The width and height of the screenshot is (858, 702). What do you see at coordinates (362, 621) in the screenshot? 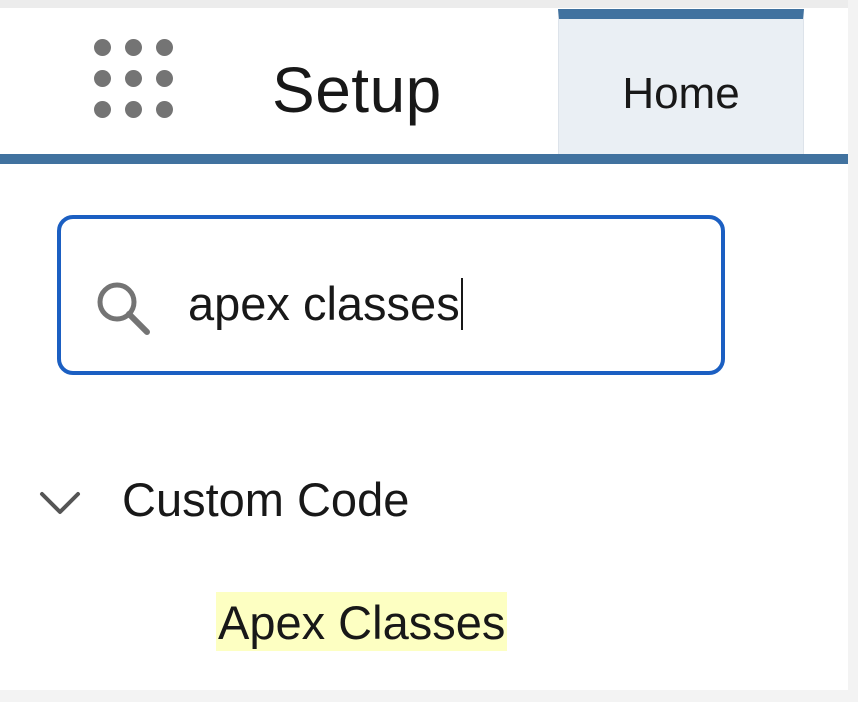
I see `tree-item-apex-classes: Apex Classes` at bounding box center [362, 621].